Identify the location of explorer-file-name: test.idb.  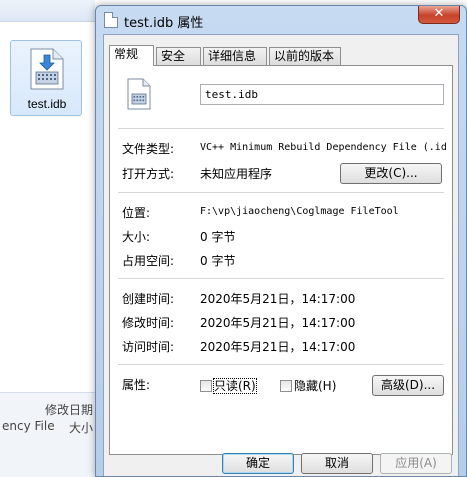
(47, 104).